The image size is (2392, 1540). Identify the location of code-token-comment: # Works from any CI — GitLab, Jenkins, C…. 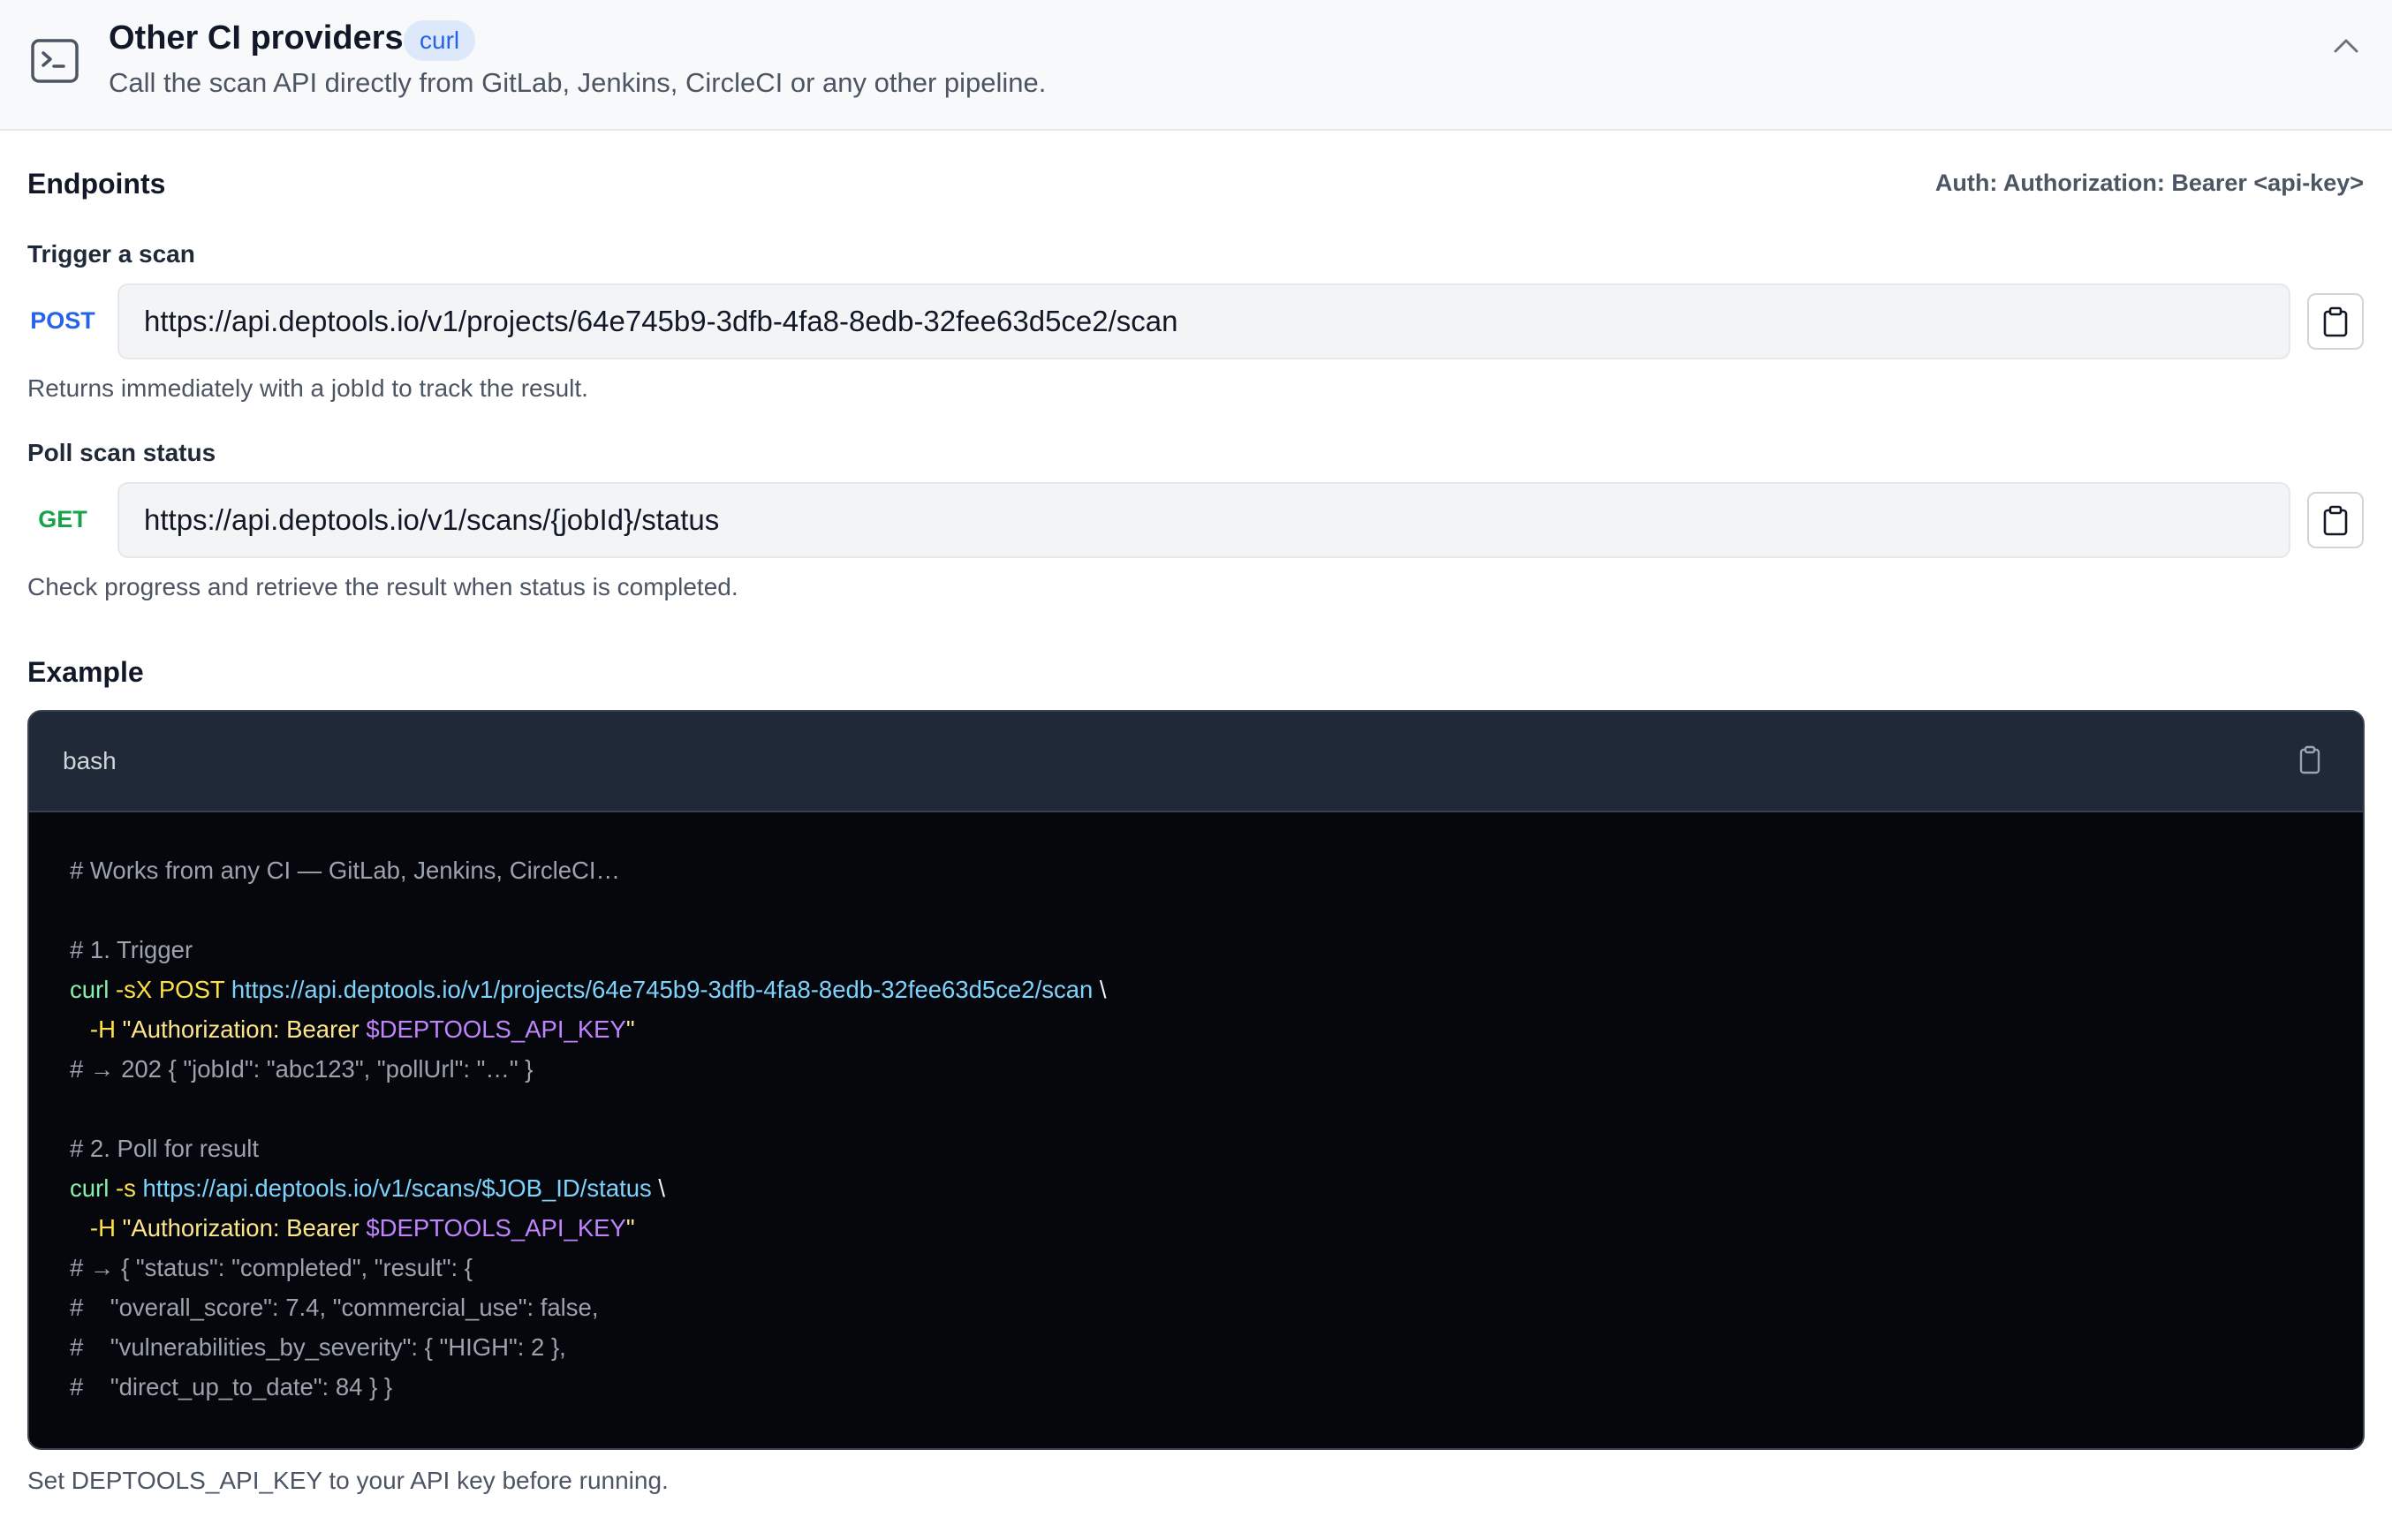
(345, 870).